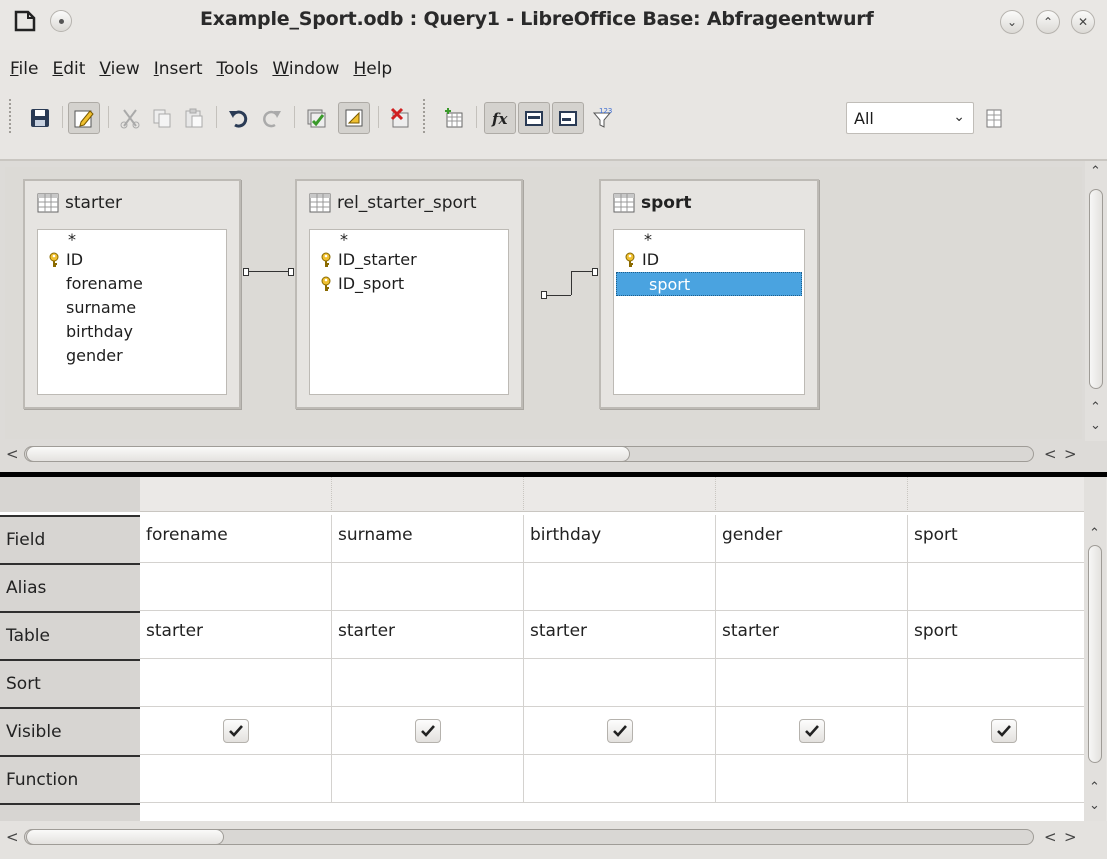  I want to click on grid-cell-field: surname, so click(428, 539).